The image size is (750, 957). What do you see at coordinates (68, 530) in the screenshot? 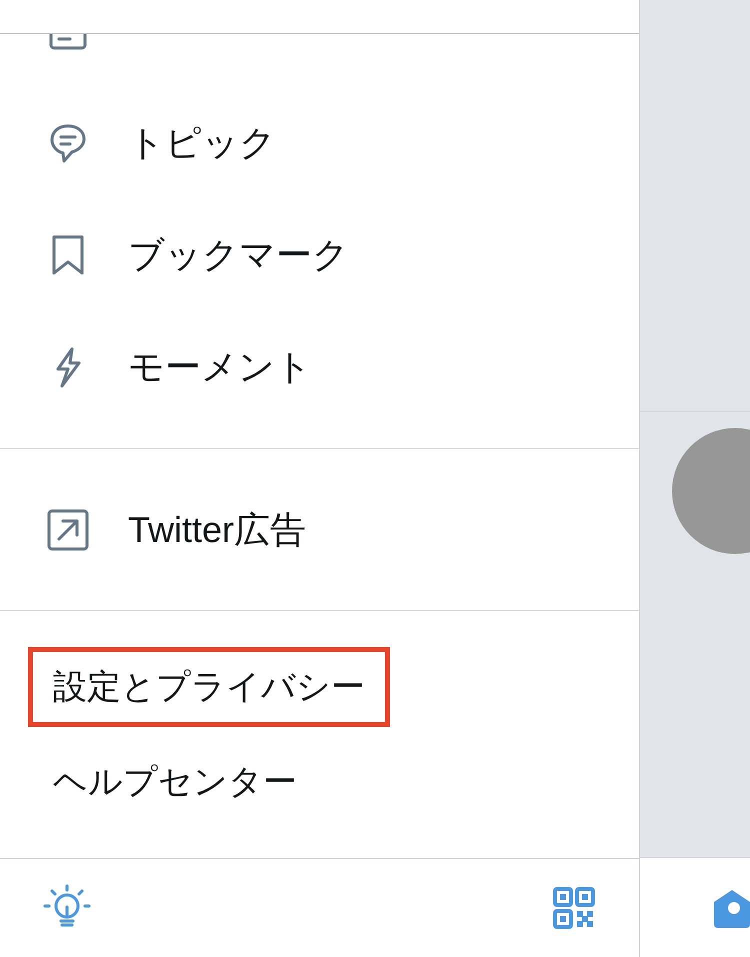
I see `arrow-box-icon` at bounding box center [68, 530].